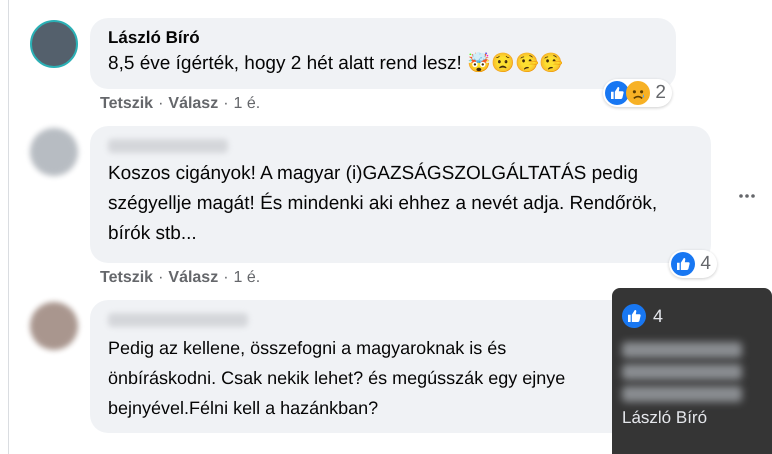 The width and height of the screenshot is (772, 454). What do you see at coordinates (383, 38) in the screenshot?
I see `author-name: László Bíró` at bounding box center [383, 38].